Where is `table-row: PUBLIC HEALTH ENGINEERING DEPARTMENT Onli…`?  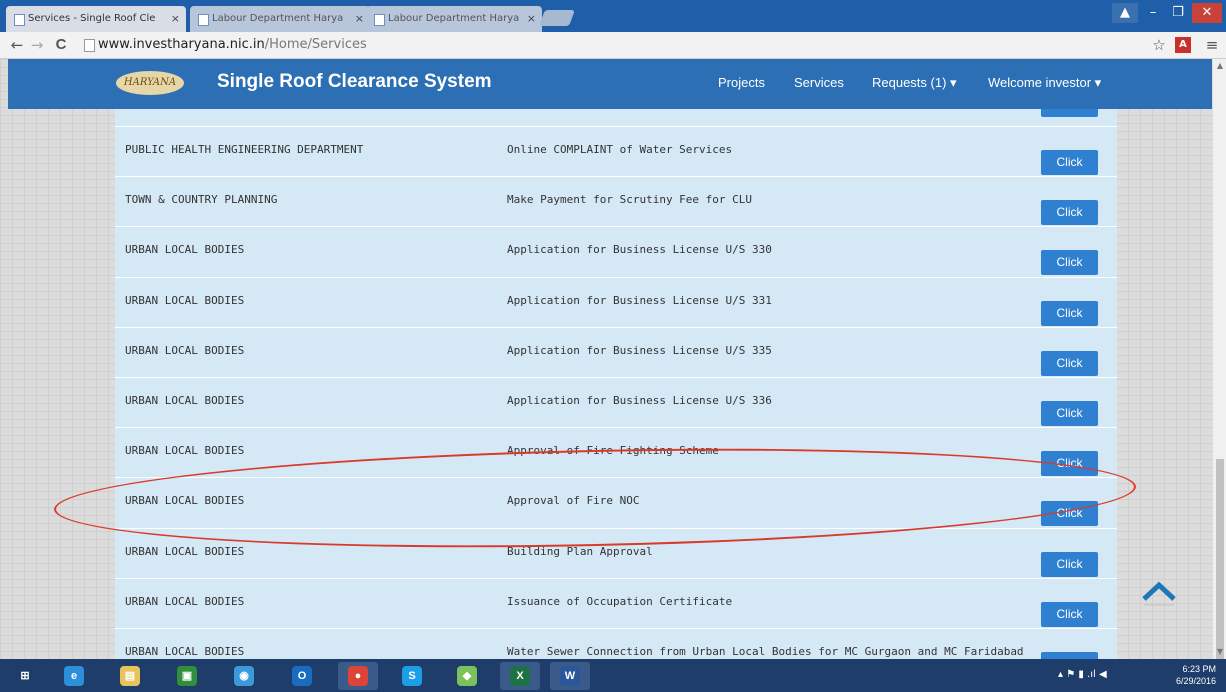
table-row: PUBLIC HEALTH ENGINEERING DEPARTMENT Onli… is located at coordinates (616, 151).